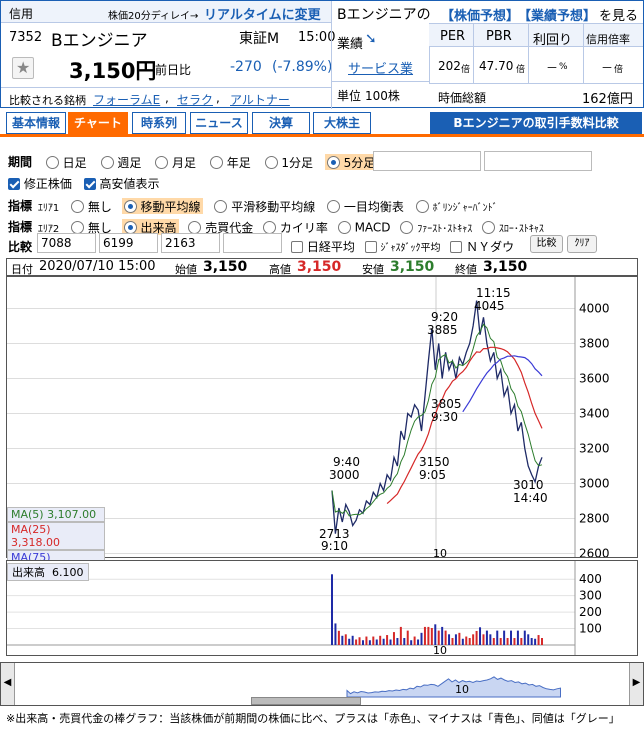  Describe the element at coordinates (480, 14) in the screenshot. I see `stock-forecast-link: 【株価予想】` at that location.